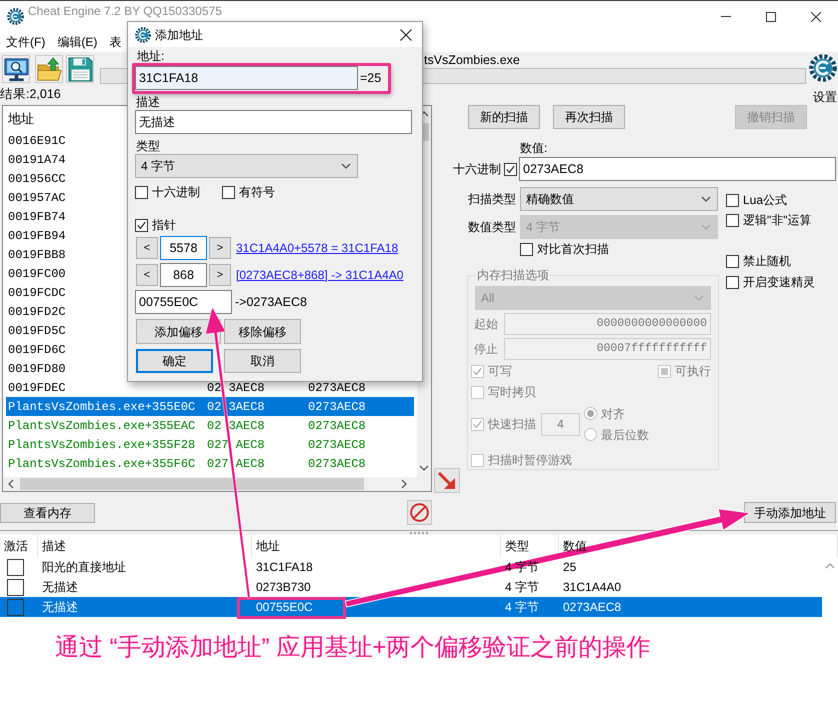  What do you see at coordinates (214, 407) in the screenshot?
I see `value-fragment: 02` at bounding box center [214, 407].